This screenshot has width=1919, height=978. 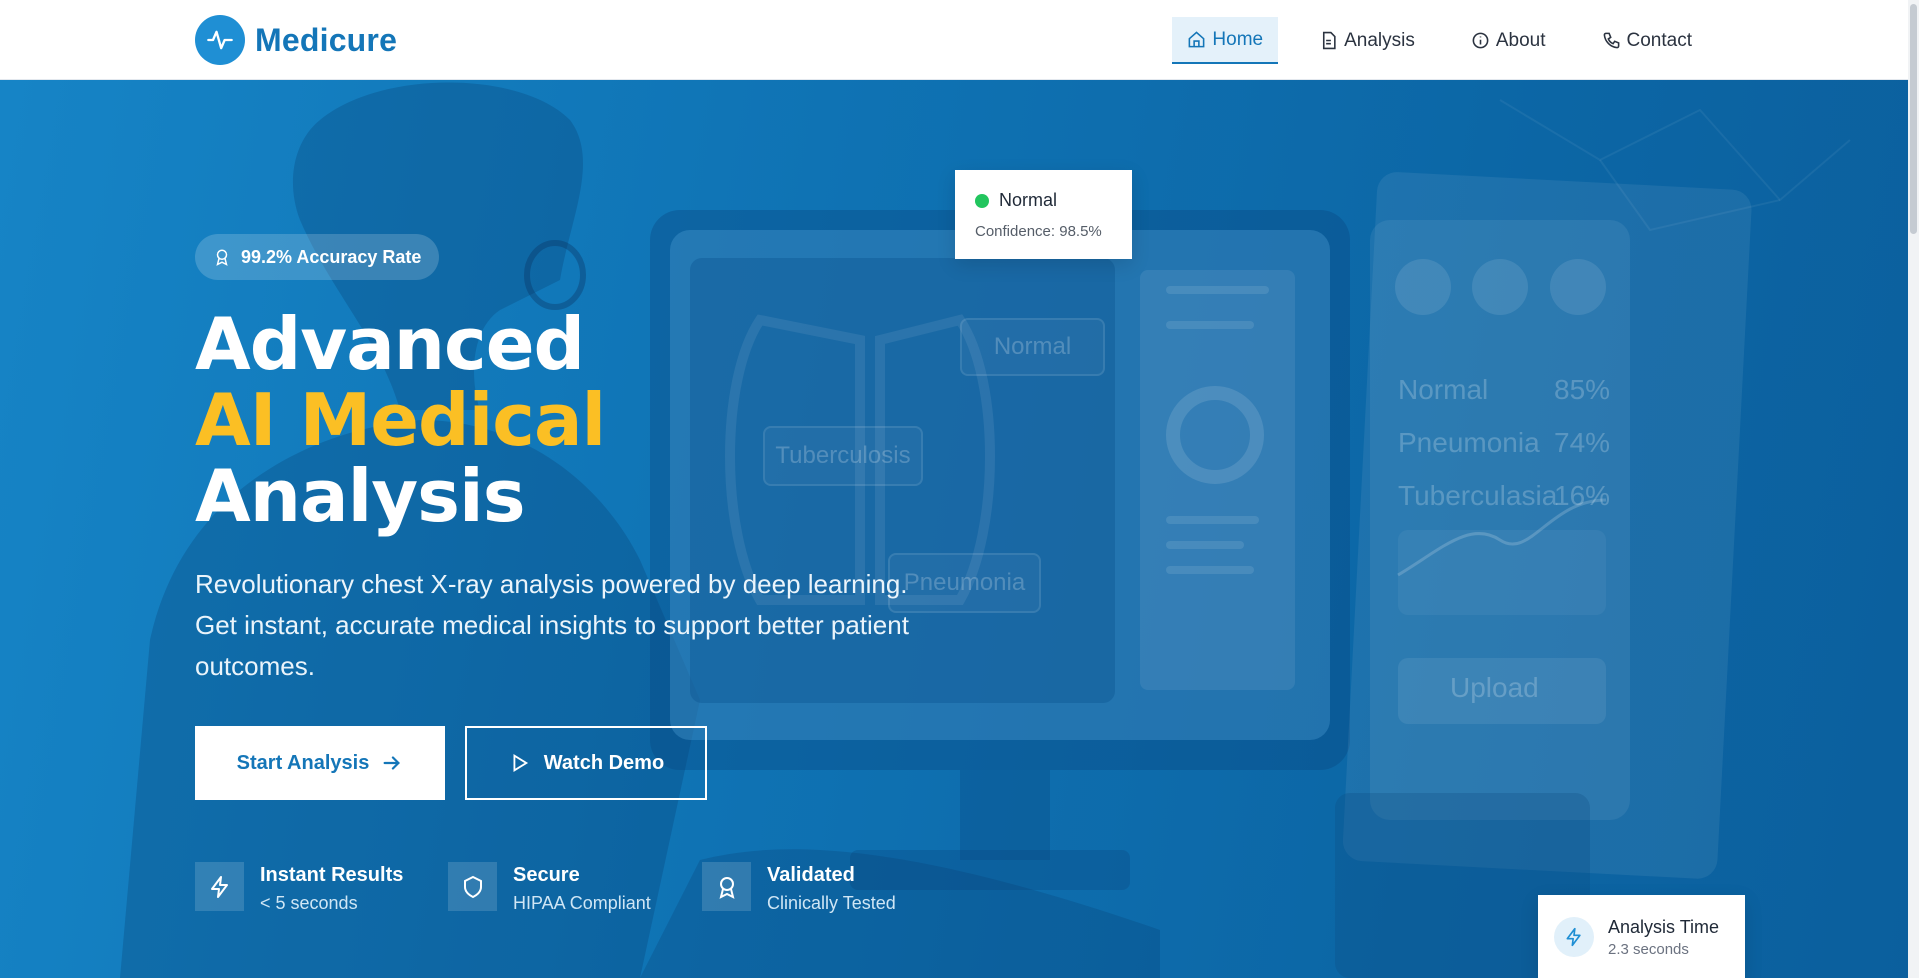 What do you see at coordinates (1028, 200) in the screenshot?
I see `result-status: Normal` at bounding box center [1028, 200].